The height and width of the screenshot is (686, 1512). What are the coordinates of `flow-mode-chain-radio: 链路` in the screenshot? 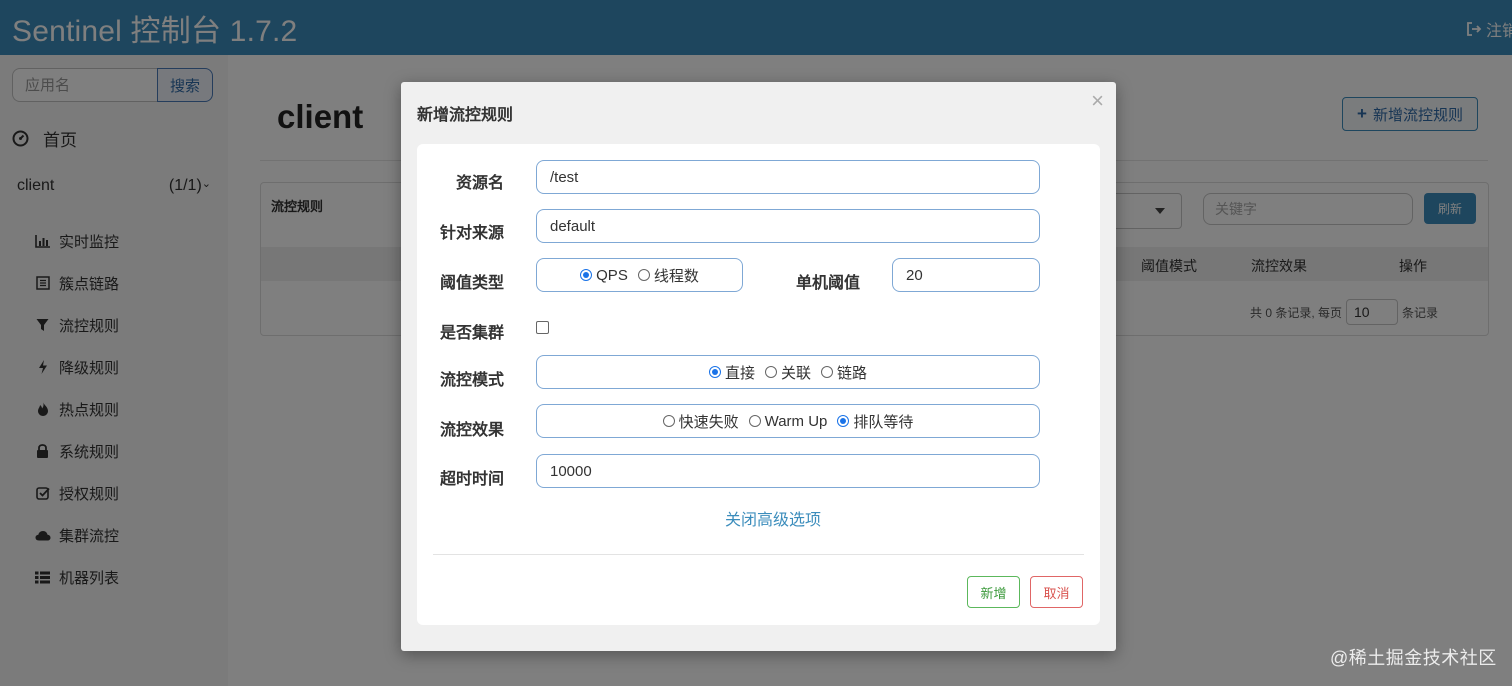 It's located at (844, 372).